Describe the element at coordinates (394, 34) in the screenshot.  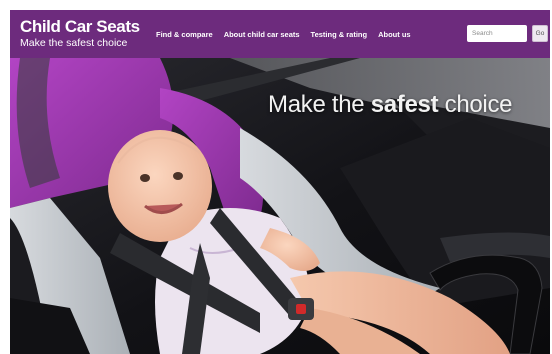
I see `nav-item-about-us: About us` at that location.